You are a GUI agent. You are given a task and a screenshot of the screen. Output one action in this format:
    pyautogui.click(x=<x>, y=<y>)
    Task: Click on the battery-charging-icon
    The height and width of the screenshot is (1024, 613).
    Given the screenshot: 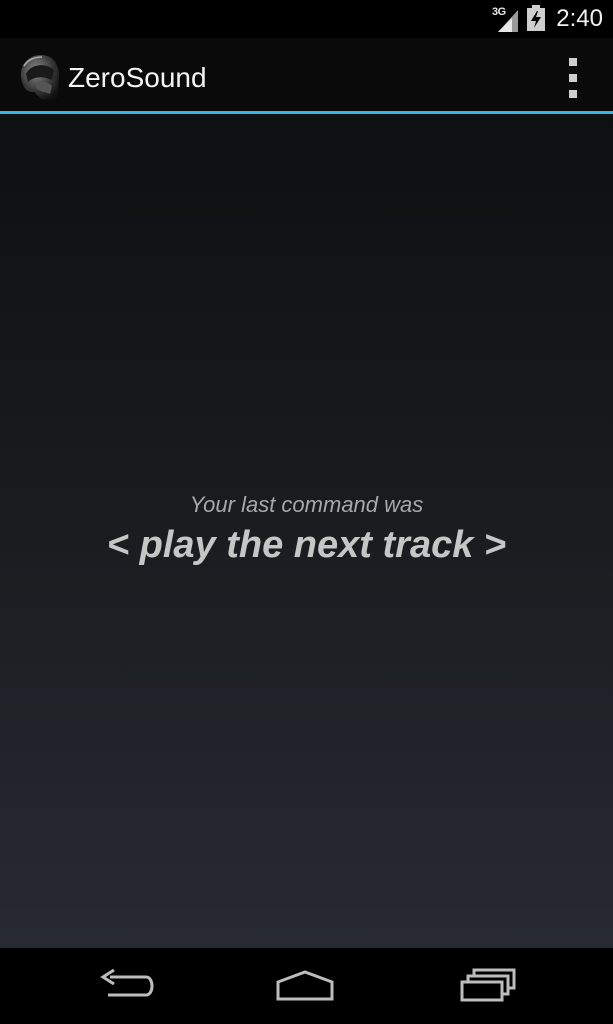 What is the action you would take?
    pyautogui.click(x=536, y=18)
    